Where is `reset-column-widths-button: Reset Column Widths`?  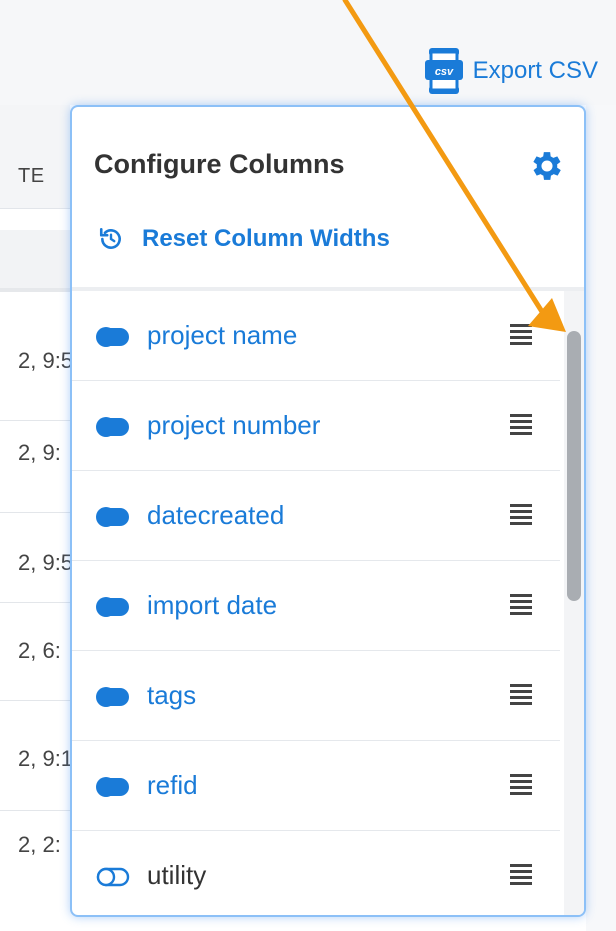
reset-column-widths-button: Reset Column Widths is located at coordinates (244, 239).